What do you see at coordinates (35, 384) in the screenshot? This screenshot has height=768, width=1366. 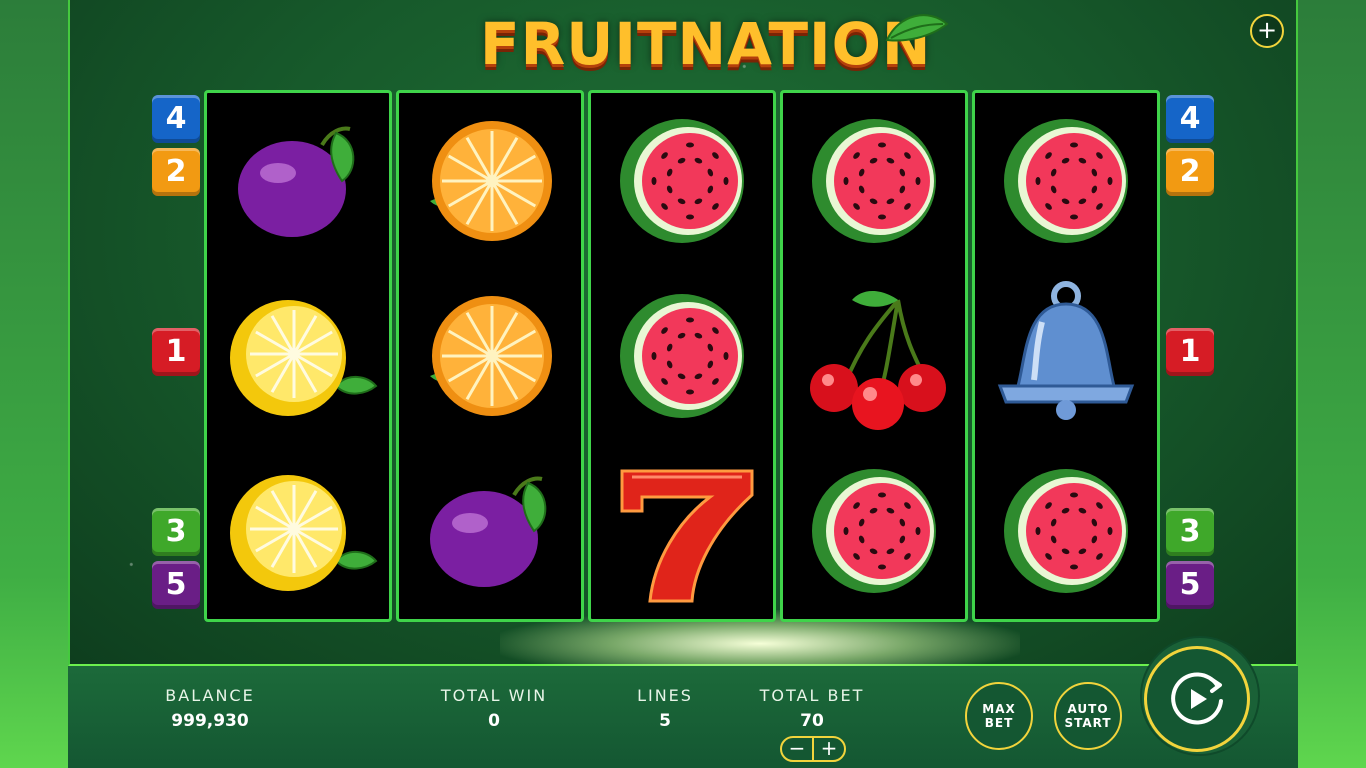 I see `left-backdrop` at bounding box center [35, 384].